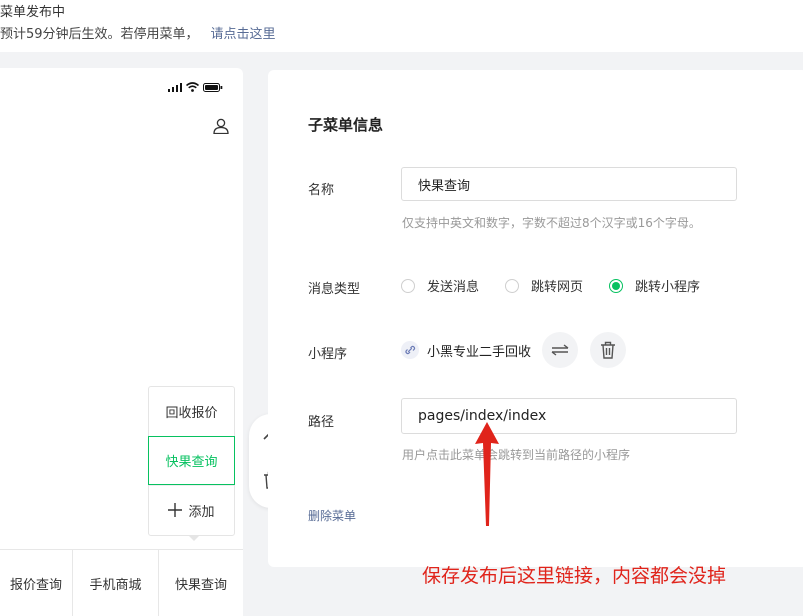 The width and height of the screenshot is (803, 616). I want to click on notice-link: 请点击这里, so click(243, 34).